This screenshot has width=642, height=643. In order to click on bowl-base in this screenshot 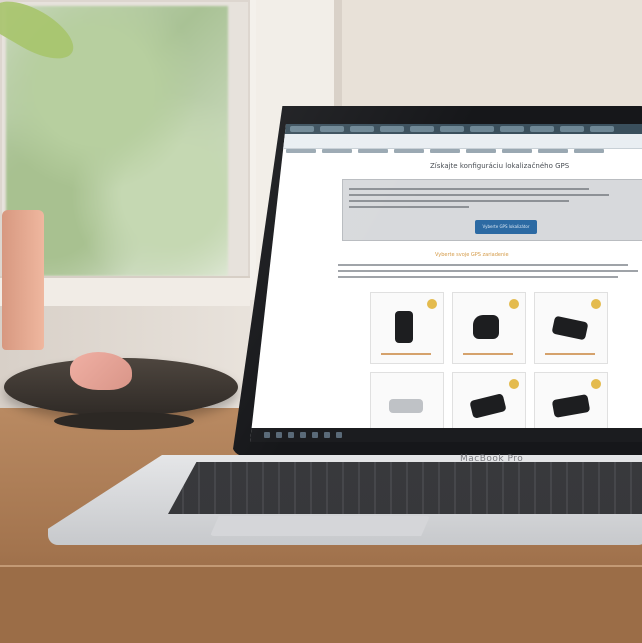, I will do `click(124, 421)`.